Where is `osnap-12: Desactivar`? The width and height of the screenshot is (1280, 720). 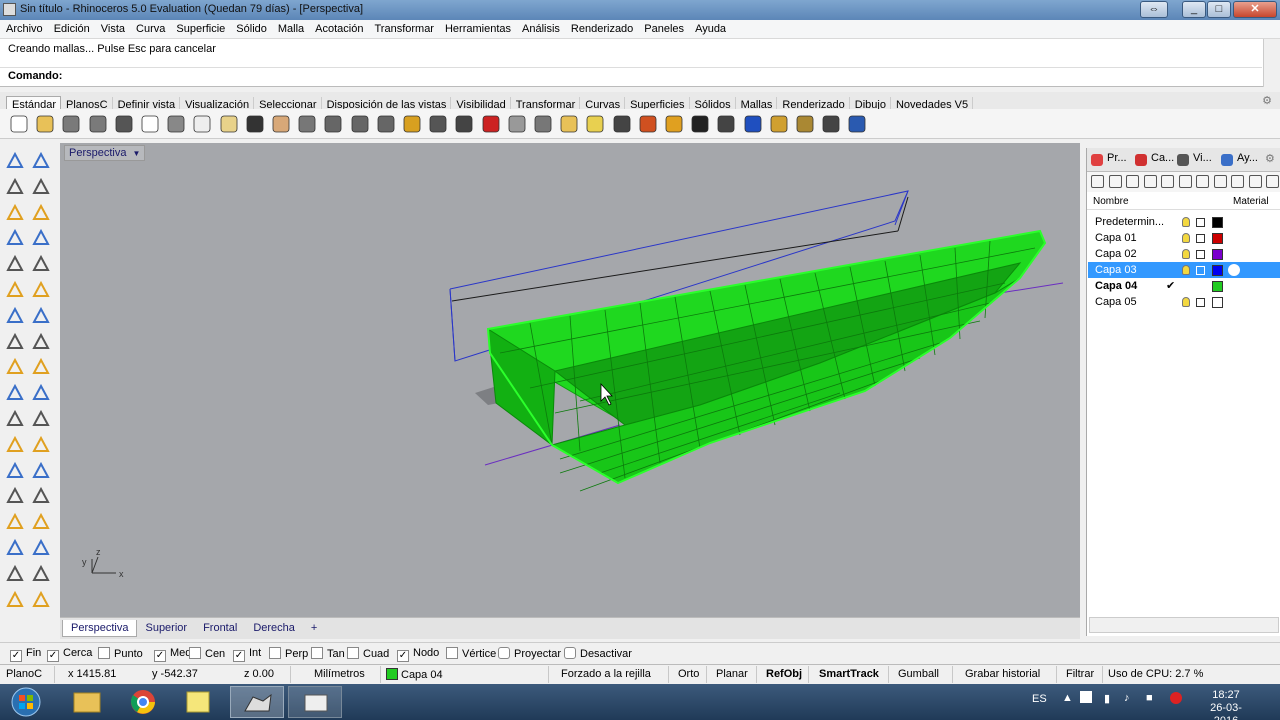 osnap-12: Desactivar is located at coordinates (598, 653).